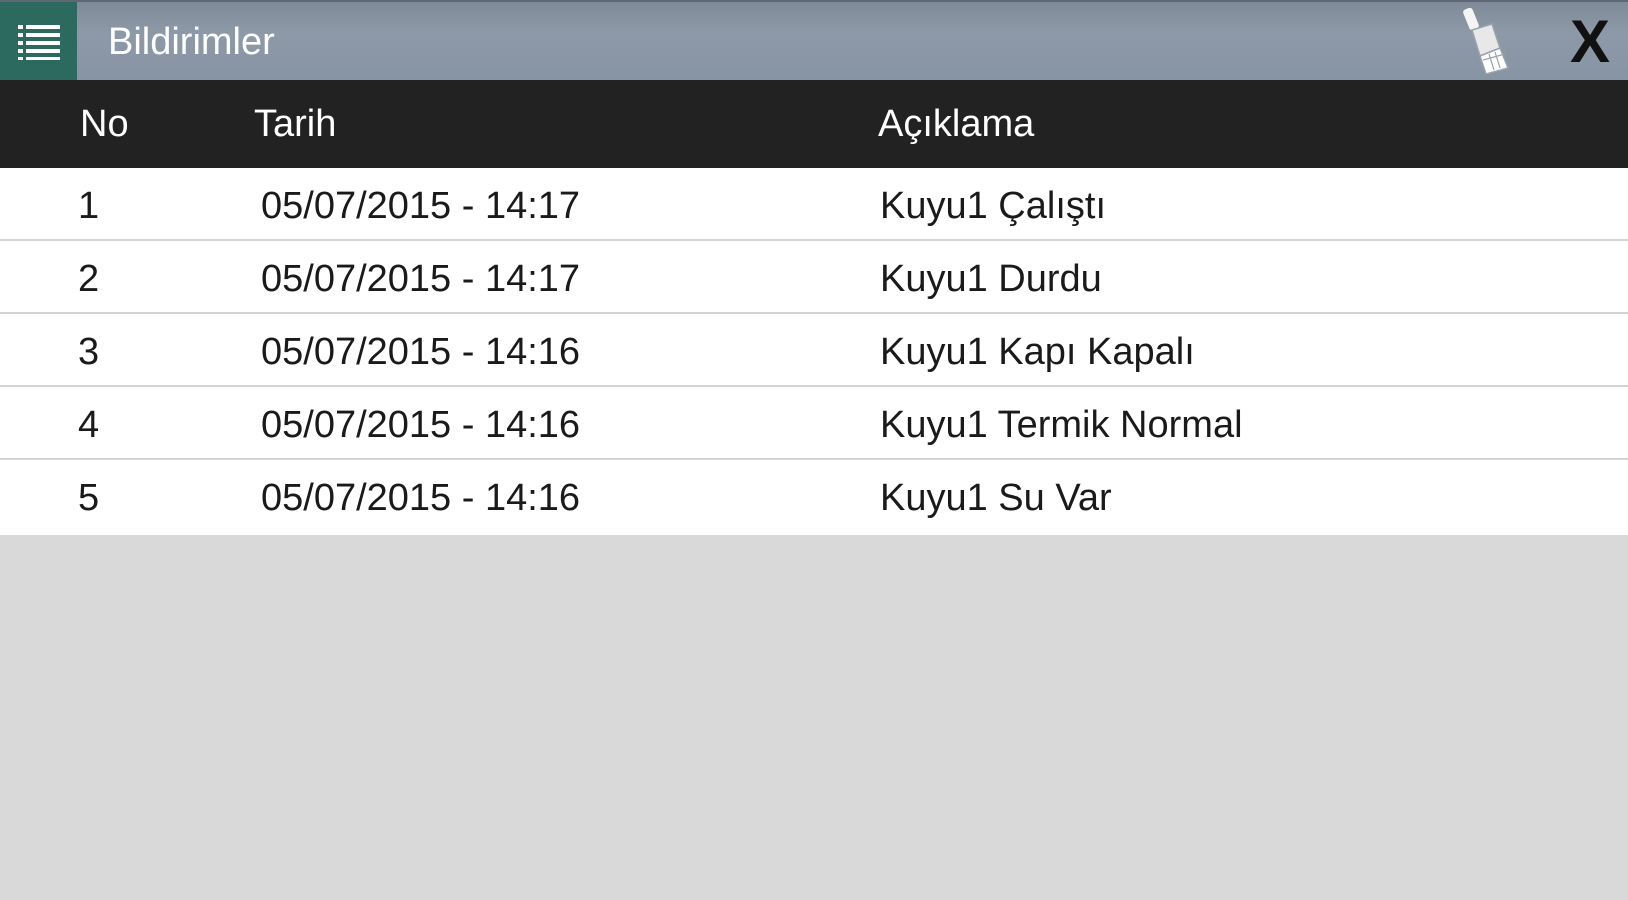 The height and width of the screenshot is (900, 1628). What do you see at coordinates (1590, 42) in the screenshot?
I see `close-button: X` at bounding box center [1590, 42].